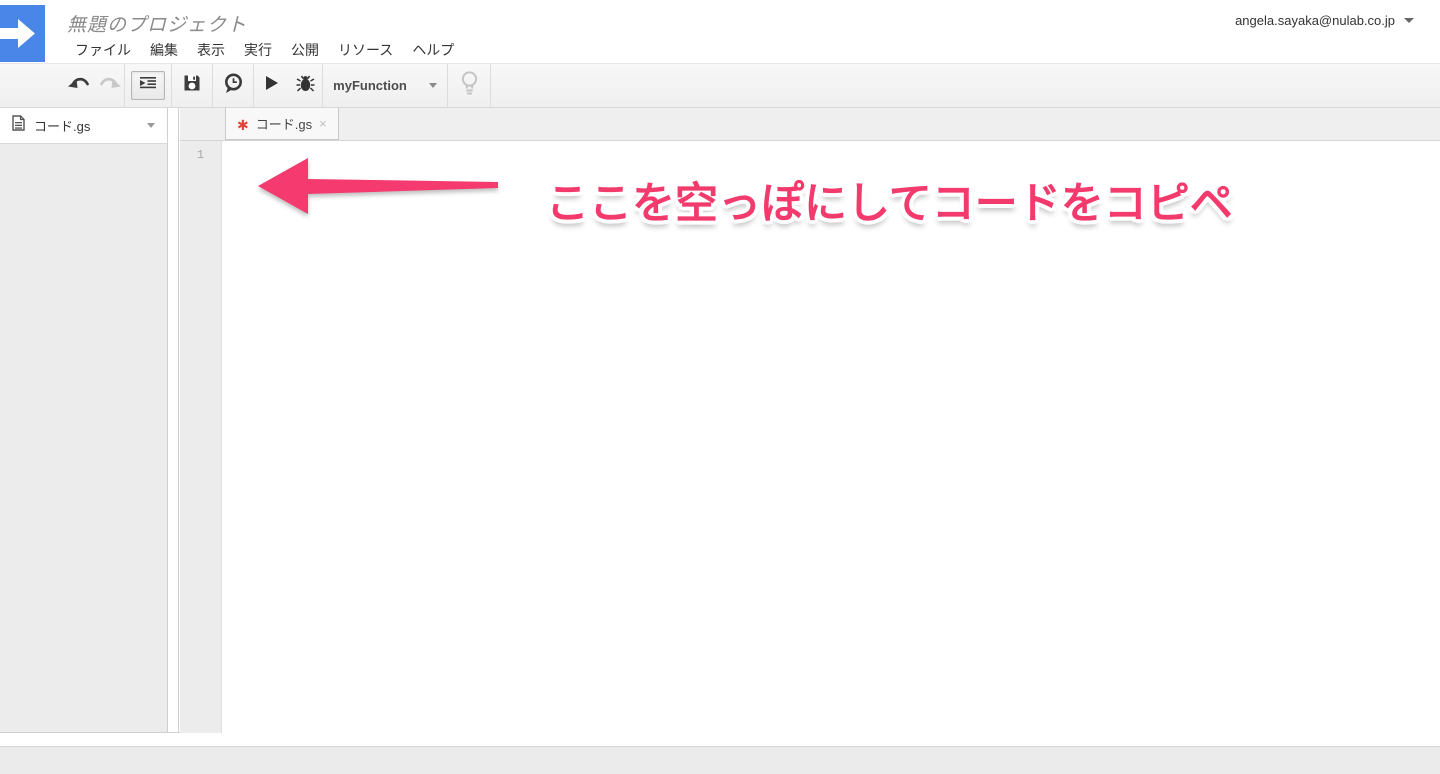 This screenshot has width=1440, height=774. Describe the element at coordinates (243, 124) in the screenshot. I see `unsaved-marker: ✱` at that location.